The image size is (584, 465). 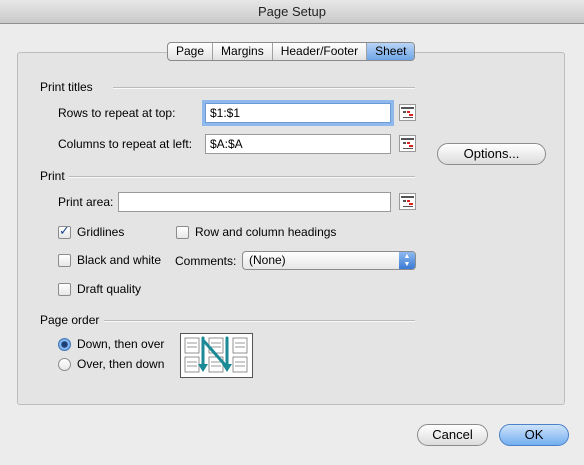 I want to click on gridlines-checkbox: ✓ Gridlines, so click(x=91, y=230).